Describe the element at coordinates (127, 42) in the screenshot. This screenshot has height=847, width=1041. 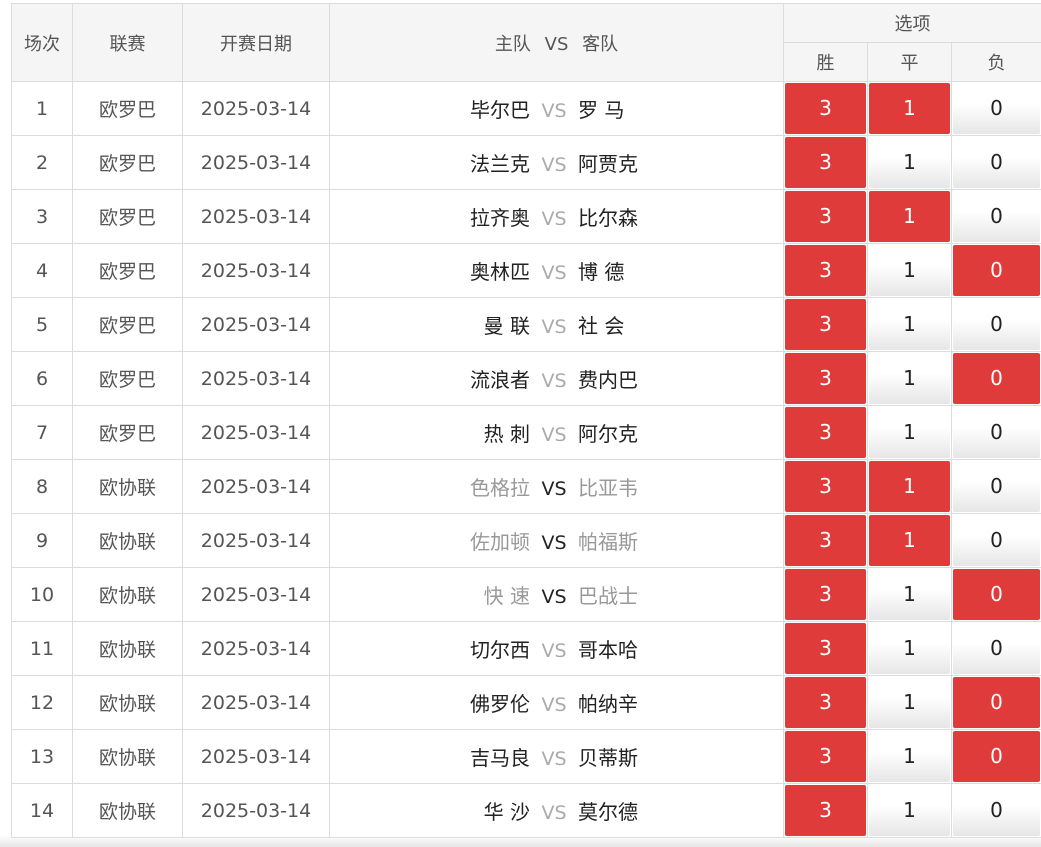
I see `header-league: 联赛` at that location.